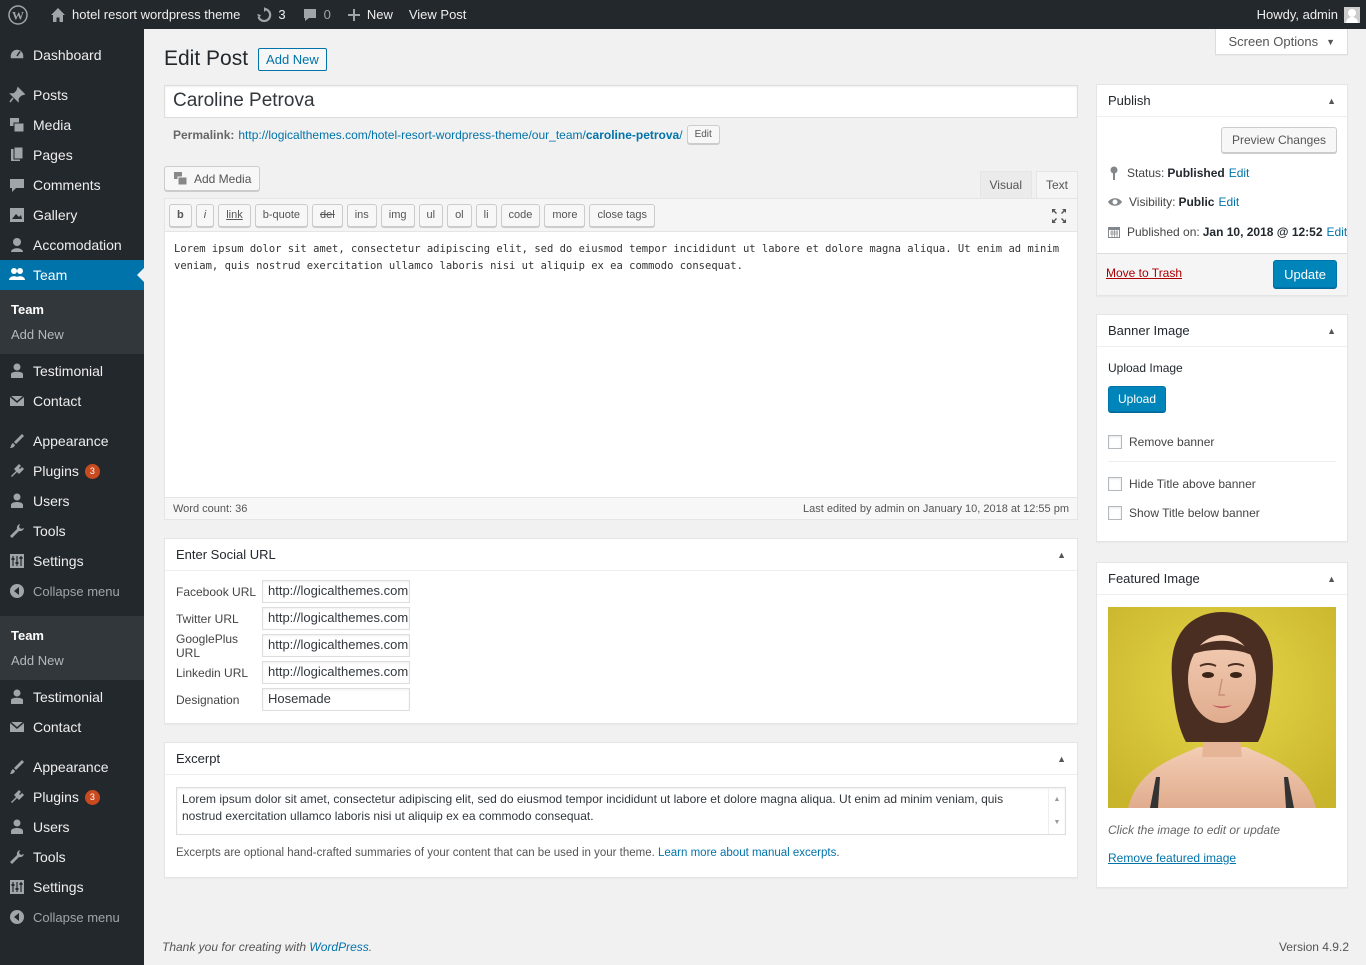 The width and height of the screenshot is (1366, 965). What do you see at coordinates (370, 14) in the screenshot?
I see `new-content-link: New` at bounding box center [370, 14].